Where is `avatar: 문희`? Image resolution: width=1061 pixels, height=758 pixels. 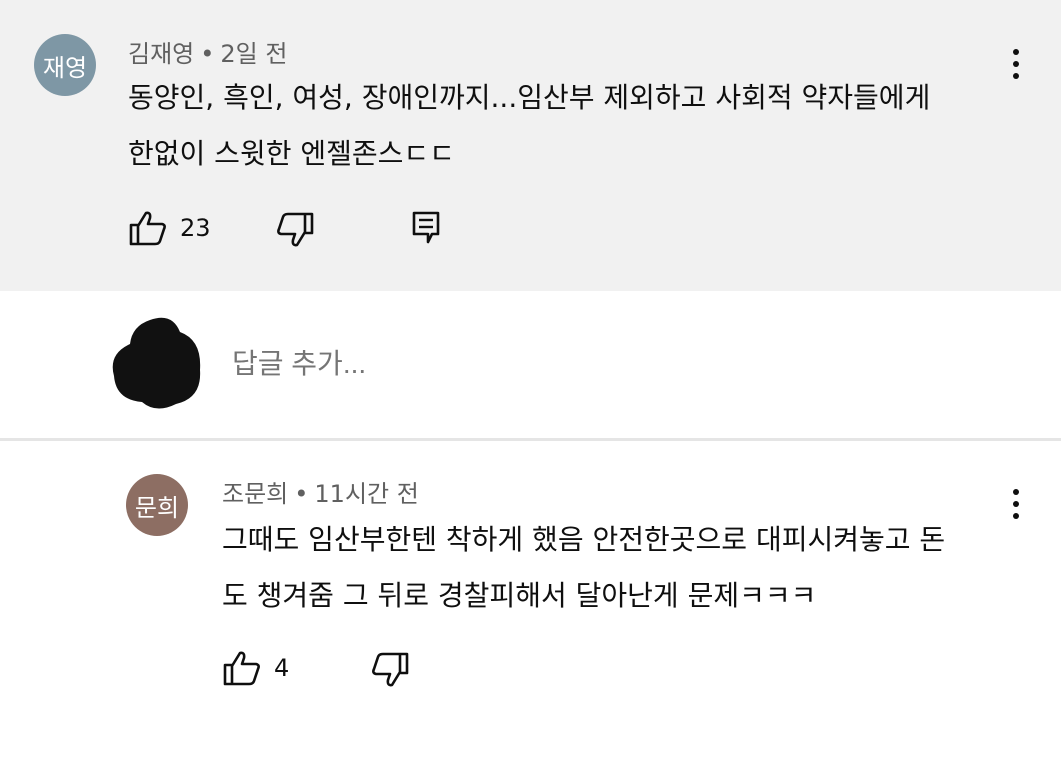 avatar: 문희 is located at coordinates (157, 505).